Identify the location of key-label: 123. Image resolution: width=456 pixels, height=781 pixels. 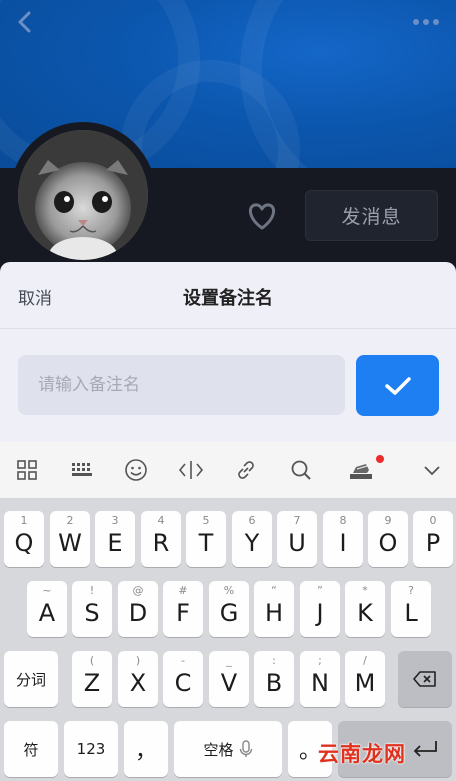
(91, 749).